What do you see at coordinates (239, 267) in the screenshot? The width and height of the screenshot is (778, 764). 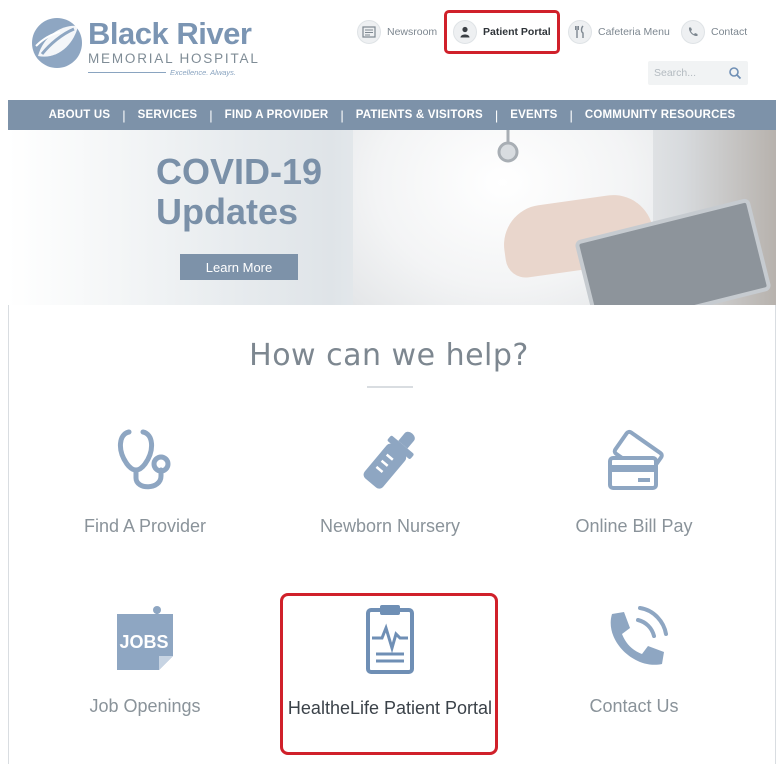 I see `learn-more-button: Learn More` at bounding box center [239, 267].